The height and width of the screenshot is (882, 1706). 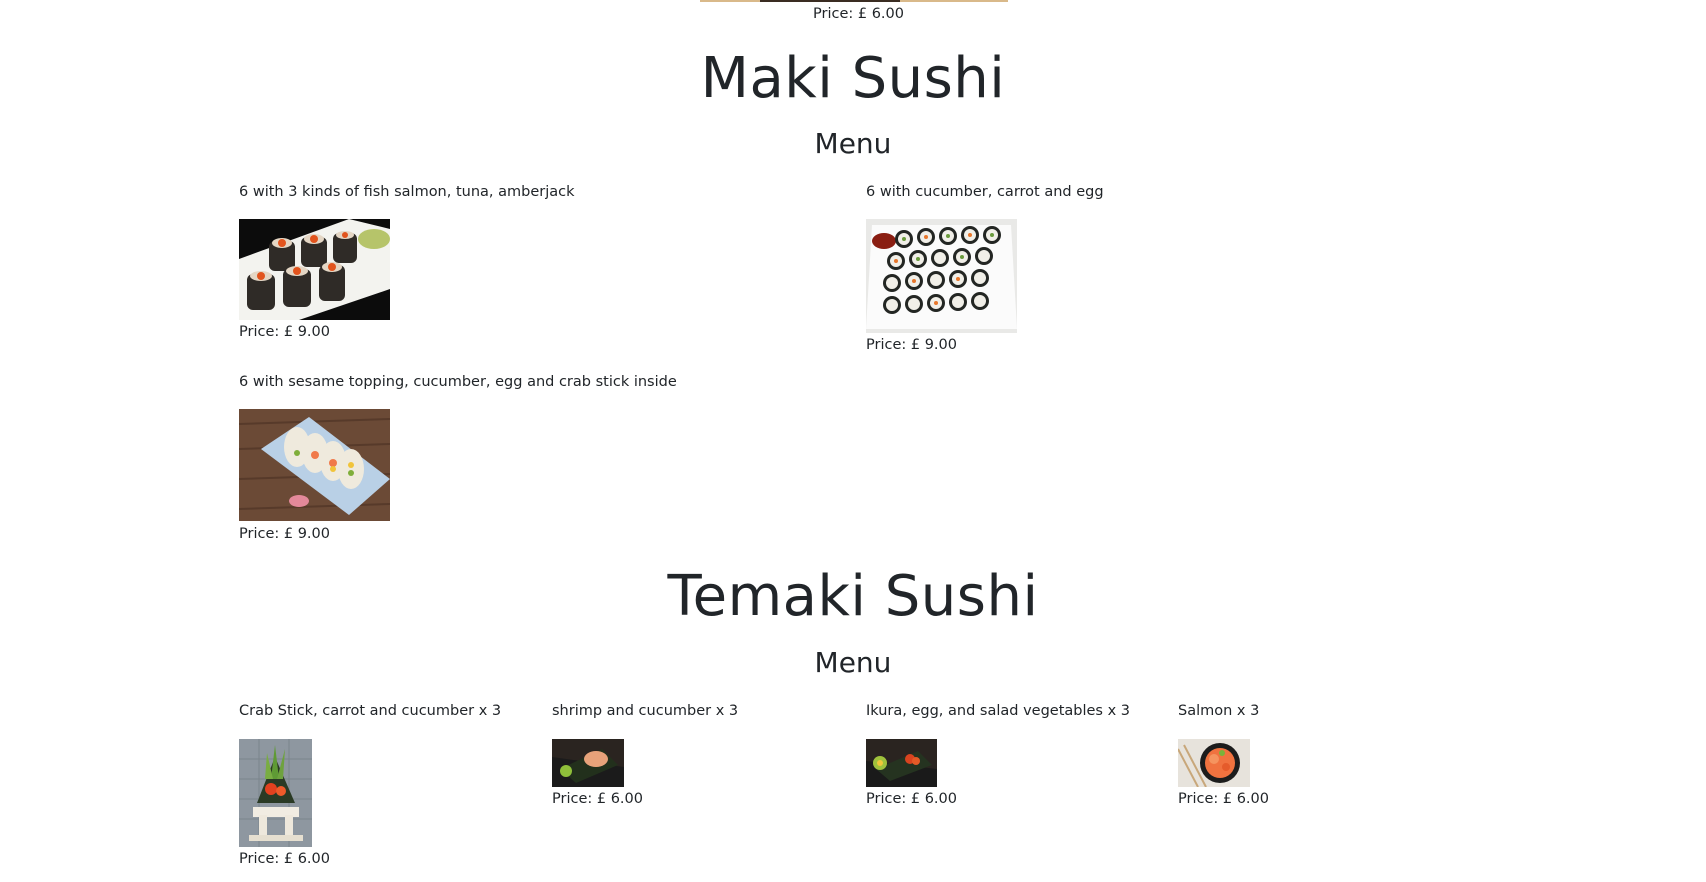 I want to click on maki-cucumber-carrot-egg-photo, so click(x=941, y=276).